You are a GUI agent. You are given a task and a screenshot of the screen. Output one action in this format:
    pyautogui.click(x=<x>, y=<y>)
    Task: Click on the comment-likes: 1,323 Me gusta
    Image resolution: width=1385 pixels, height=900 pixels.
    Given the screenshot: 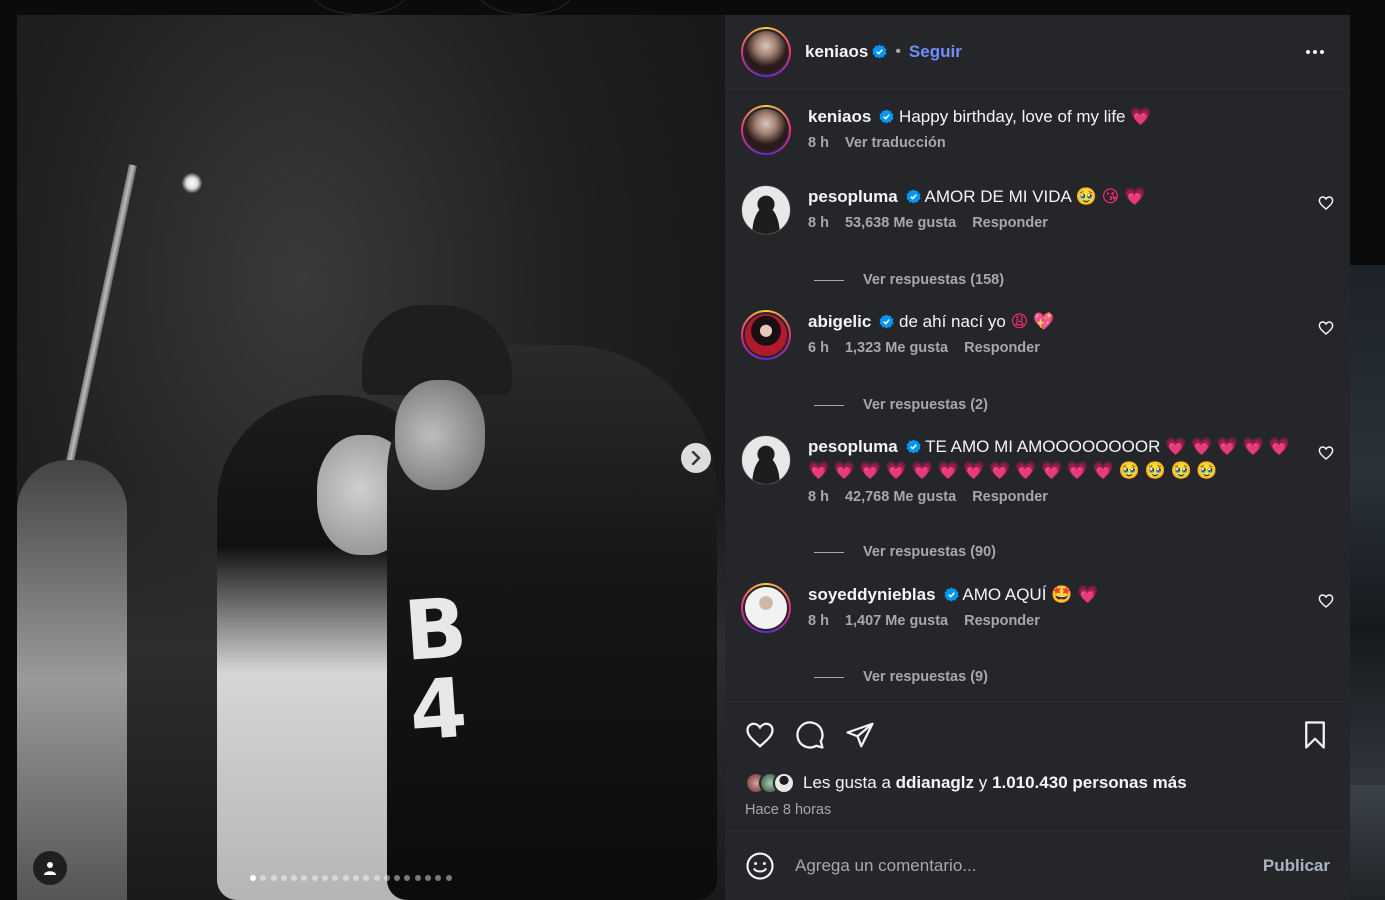 What is the action you would take?
    pyautogui.click(x=896, y=348)
    